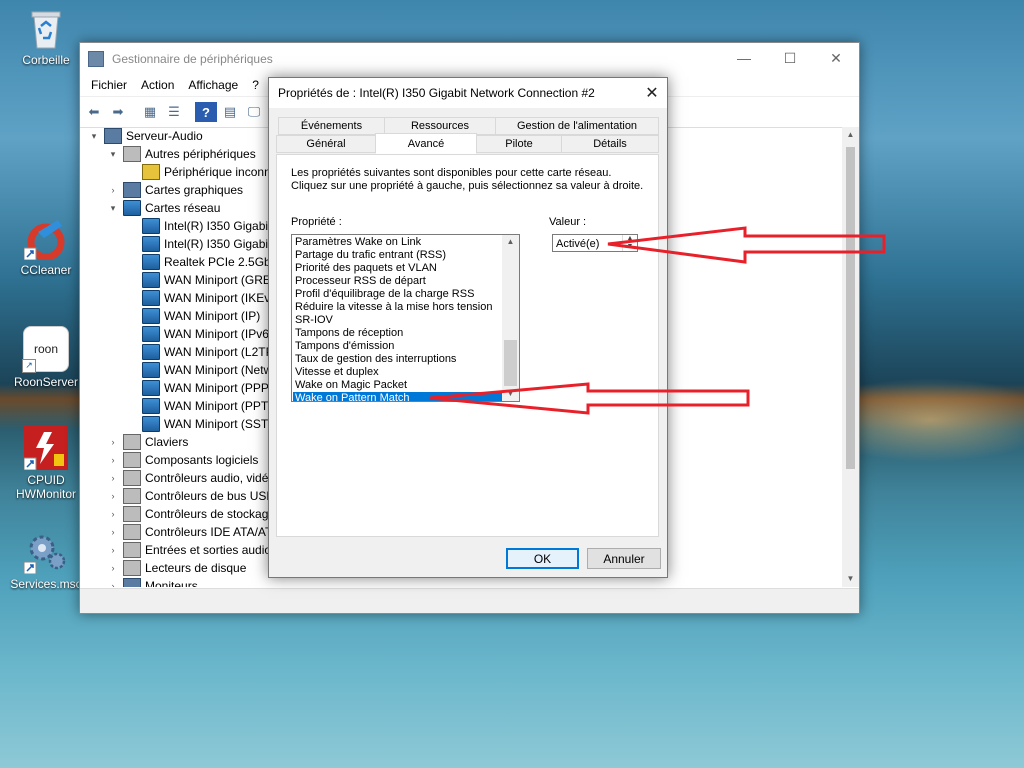 The image size is (1024, 768). I want to click on tree-item: WAN Miniport (SSTP, so click(201, 424).